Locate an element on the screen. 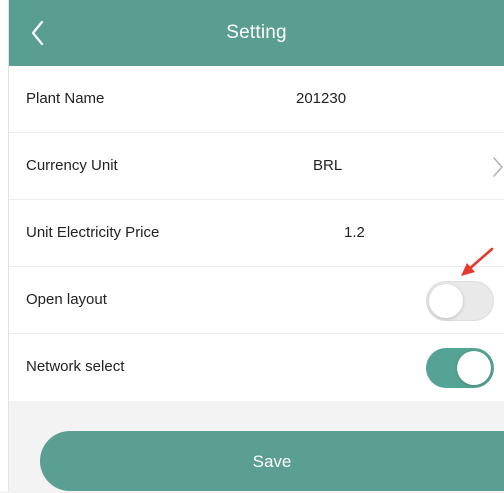  chevron-right-icon is located at coordinates (498, 167).